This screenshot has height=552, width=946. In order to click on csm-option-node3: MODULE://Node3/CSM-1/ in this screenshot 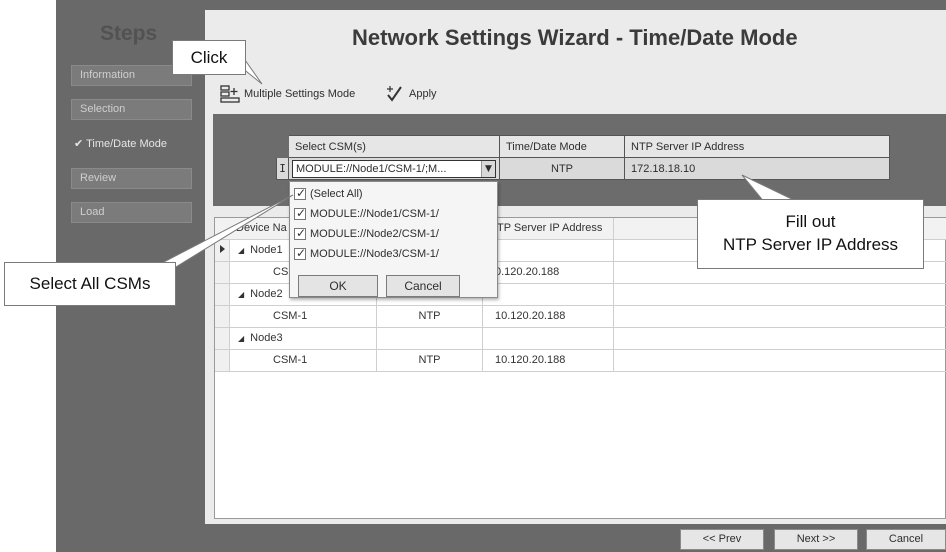, I will do `click(366, 254)`.